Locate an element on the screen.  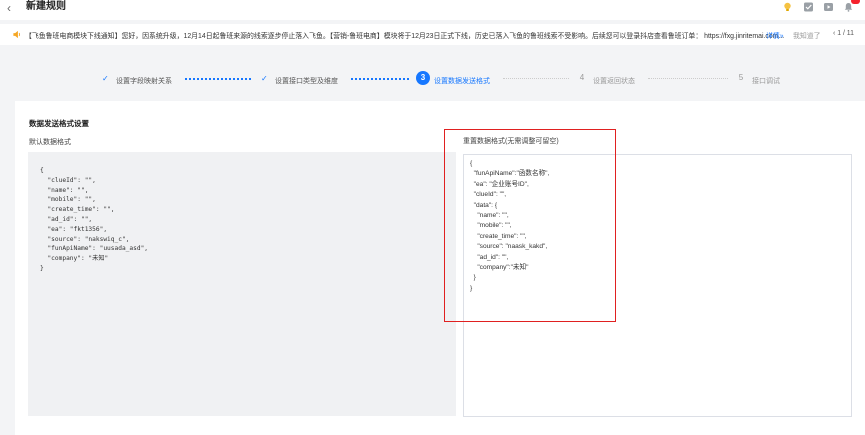
step-5-number: 5 is located at coordinates (741, 77).